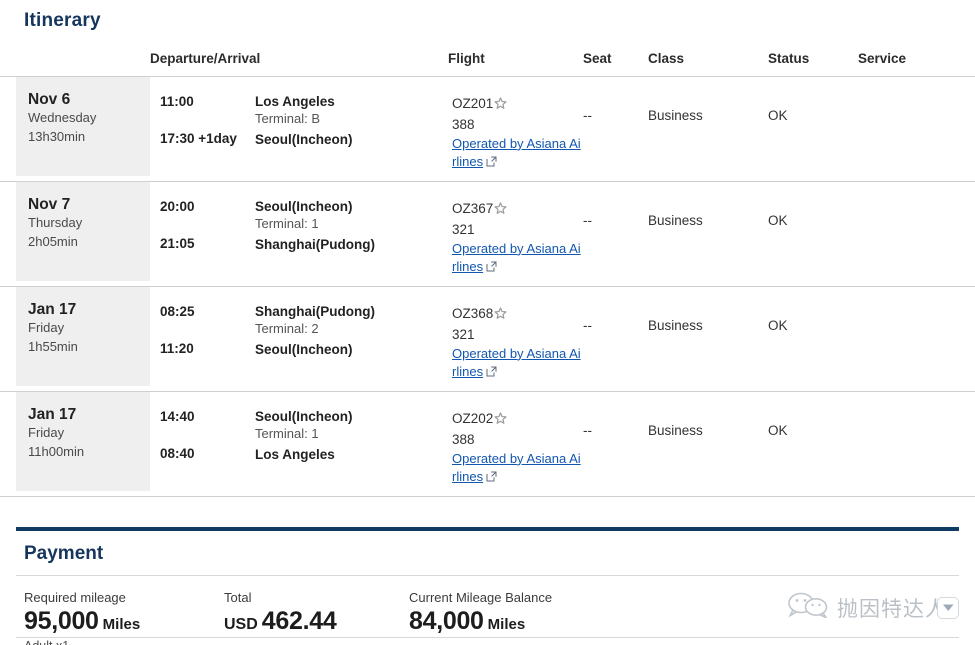 Image resolution: width=975 pixels, height=645 pixels. Describe the element at coordinates (708, 58) in the screenshot. I see `column-header-class: Class` at that location.